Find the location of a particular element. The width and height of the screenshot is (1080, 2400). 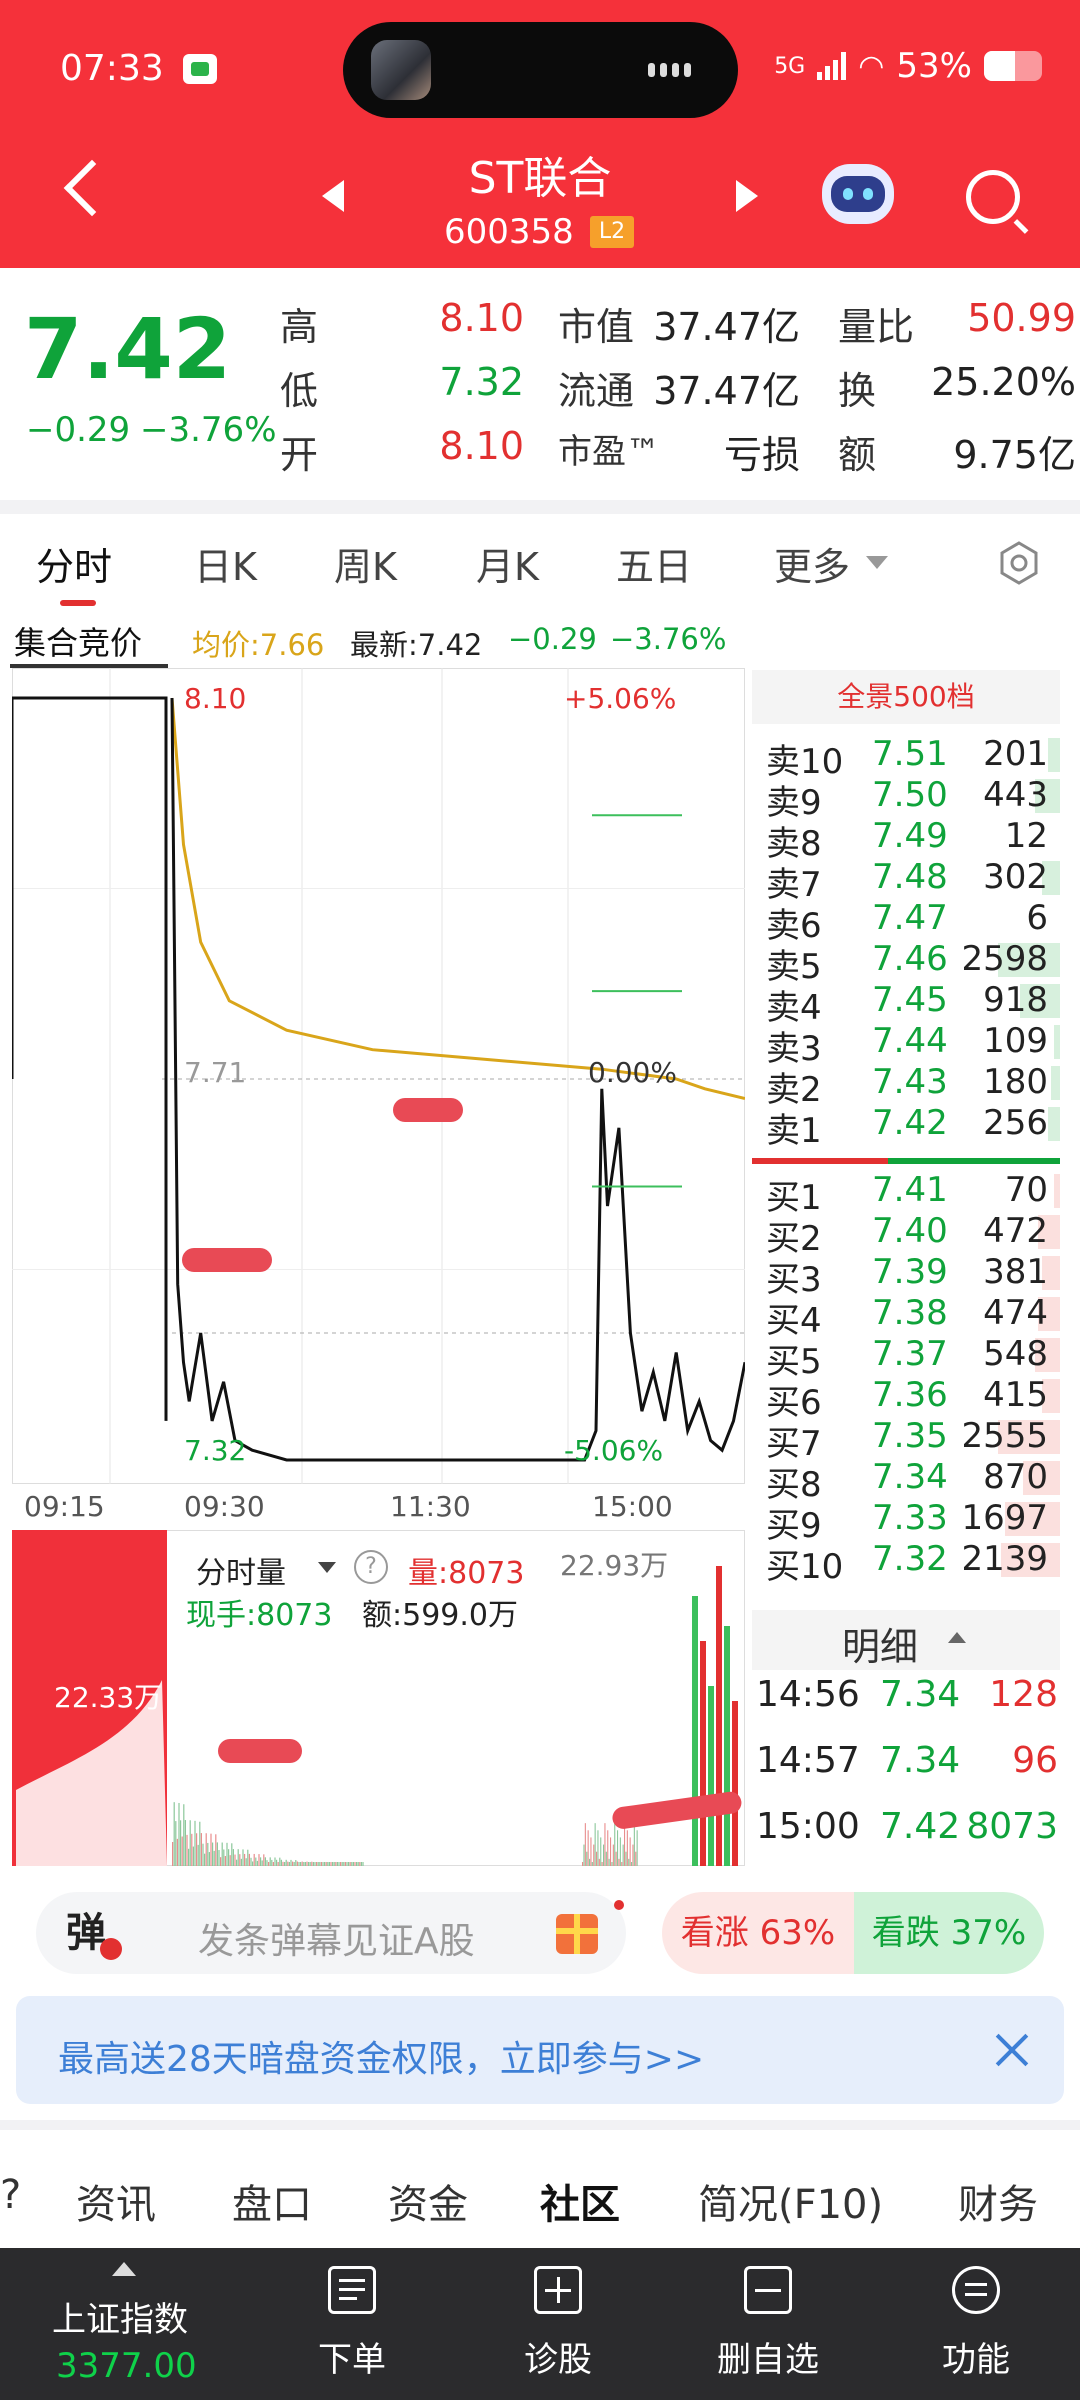

gift-icon is located at coordinates (577, 1934).